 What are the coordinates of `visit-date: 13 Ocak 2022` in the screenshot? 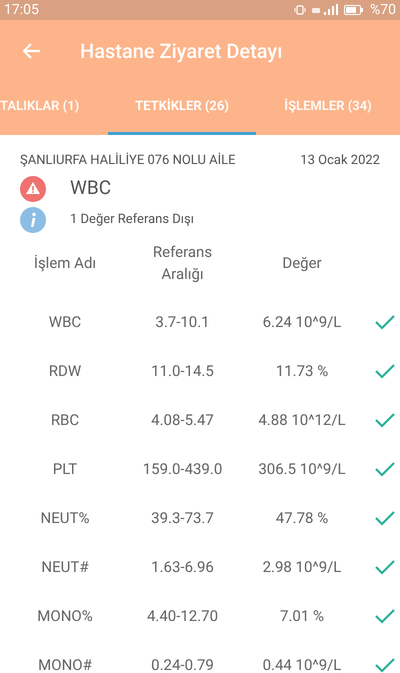 It's located at (340, 161).